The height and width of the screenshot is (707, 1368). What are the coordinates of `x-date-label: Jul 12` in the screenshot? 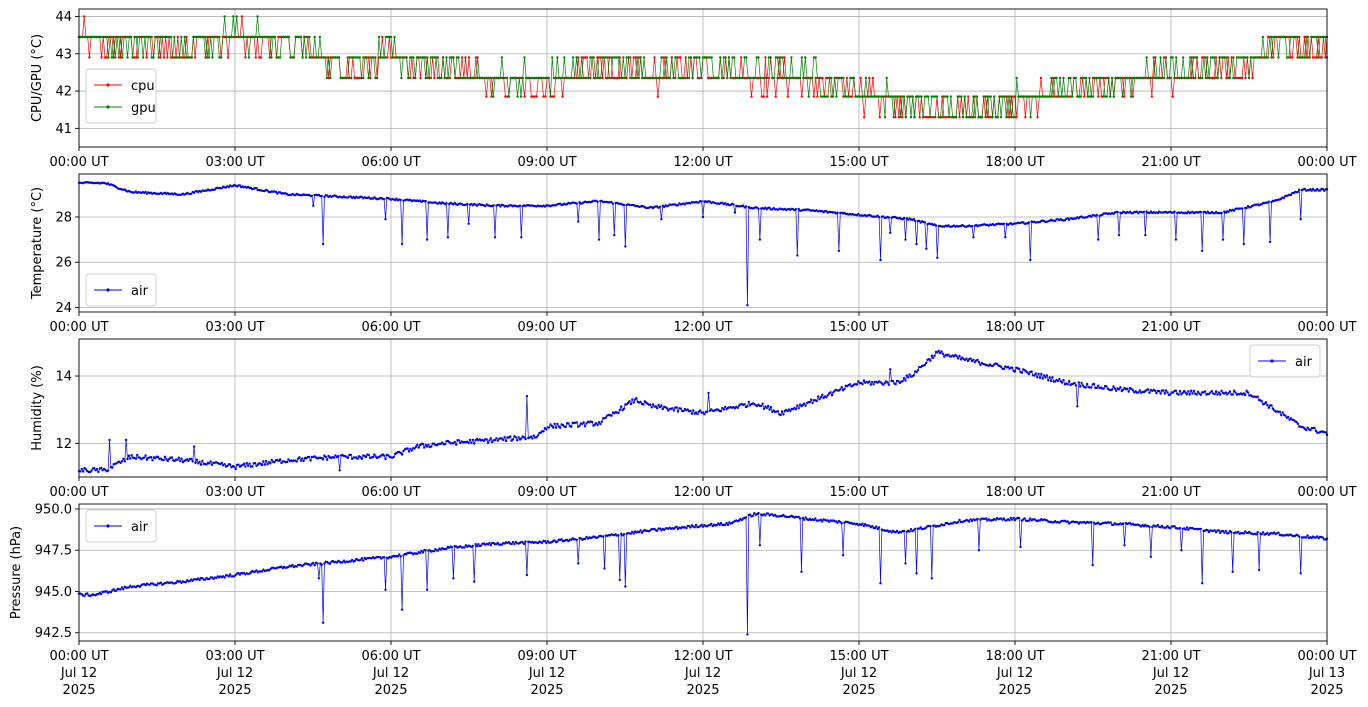 It's located at (858, 673).